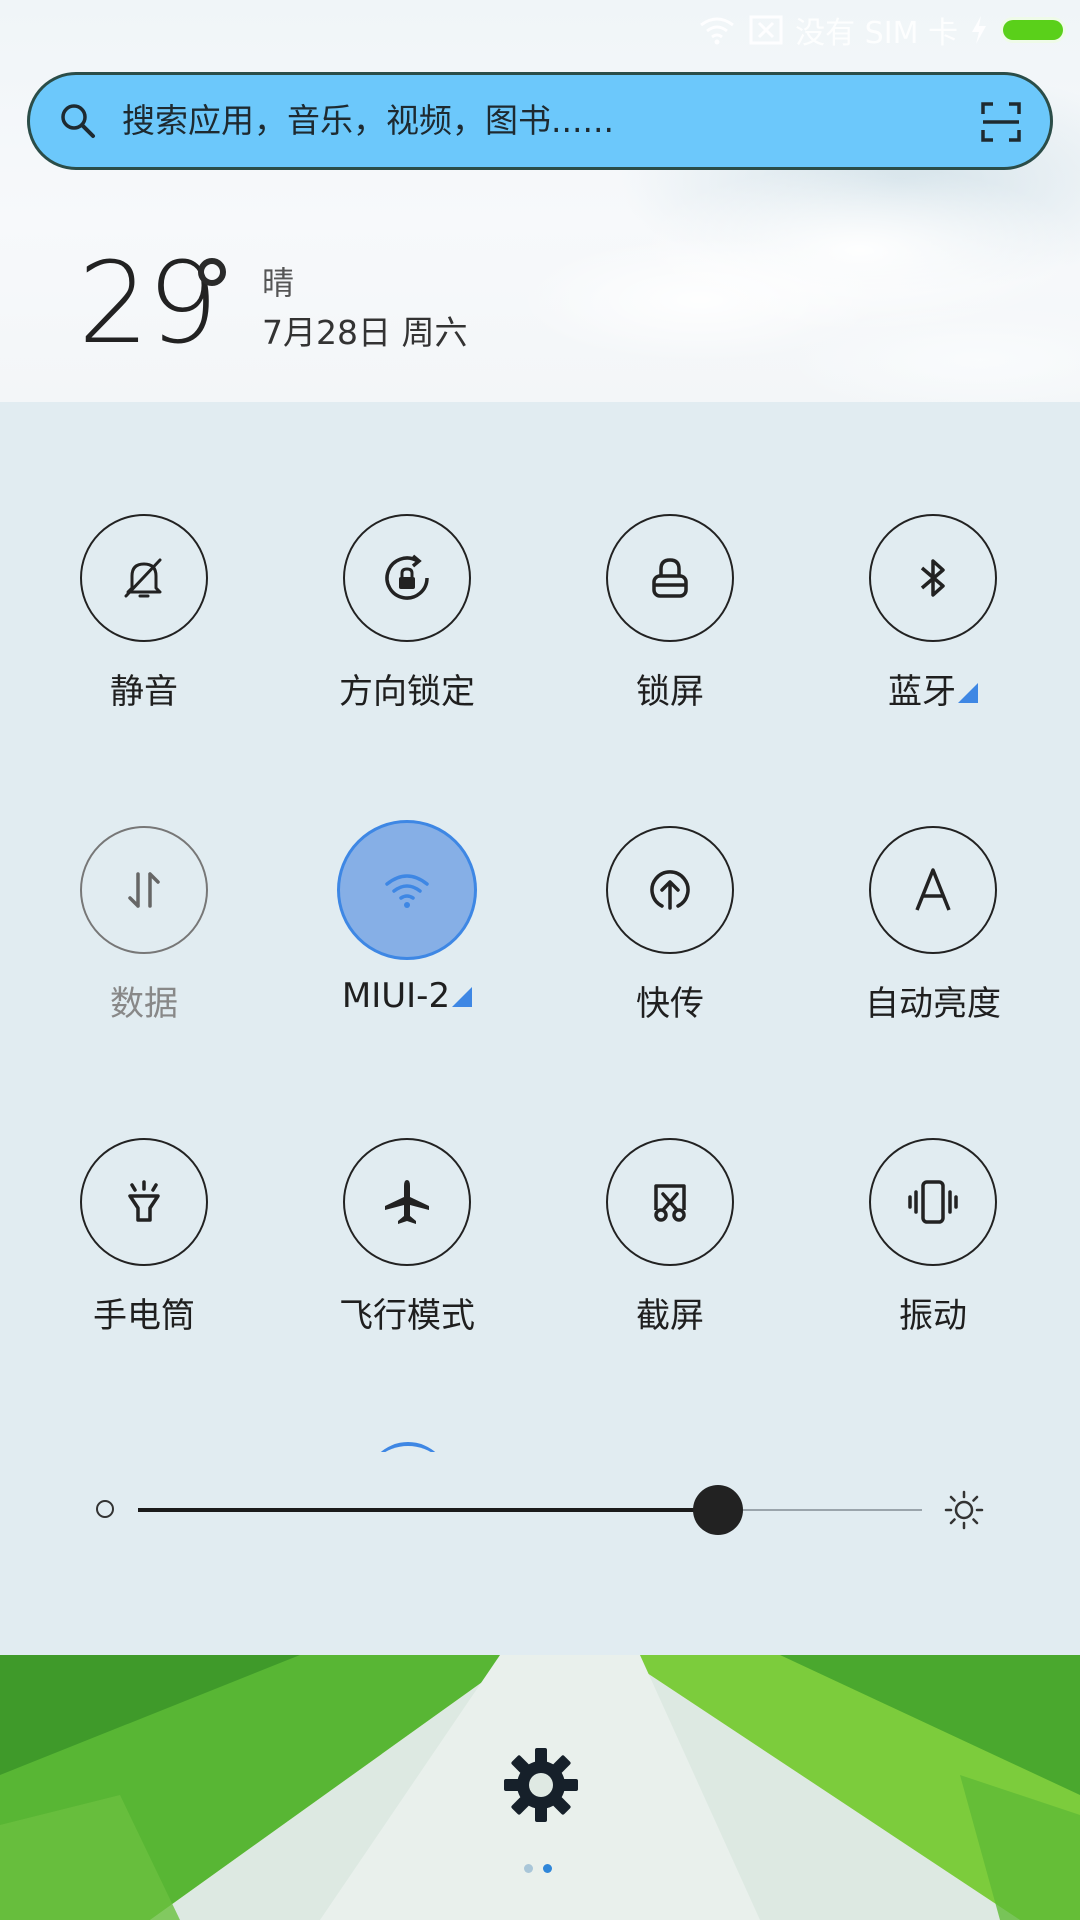 This screenshot has height=1920, width=1080. What do you see at coordinates (144, 692) in the screenshot?
I see `toggle-label: 静音` at bounding box center [144, 692].